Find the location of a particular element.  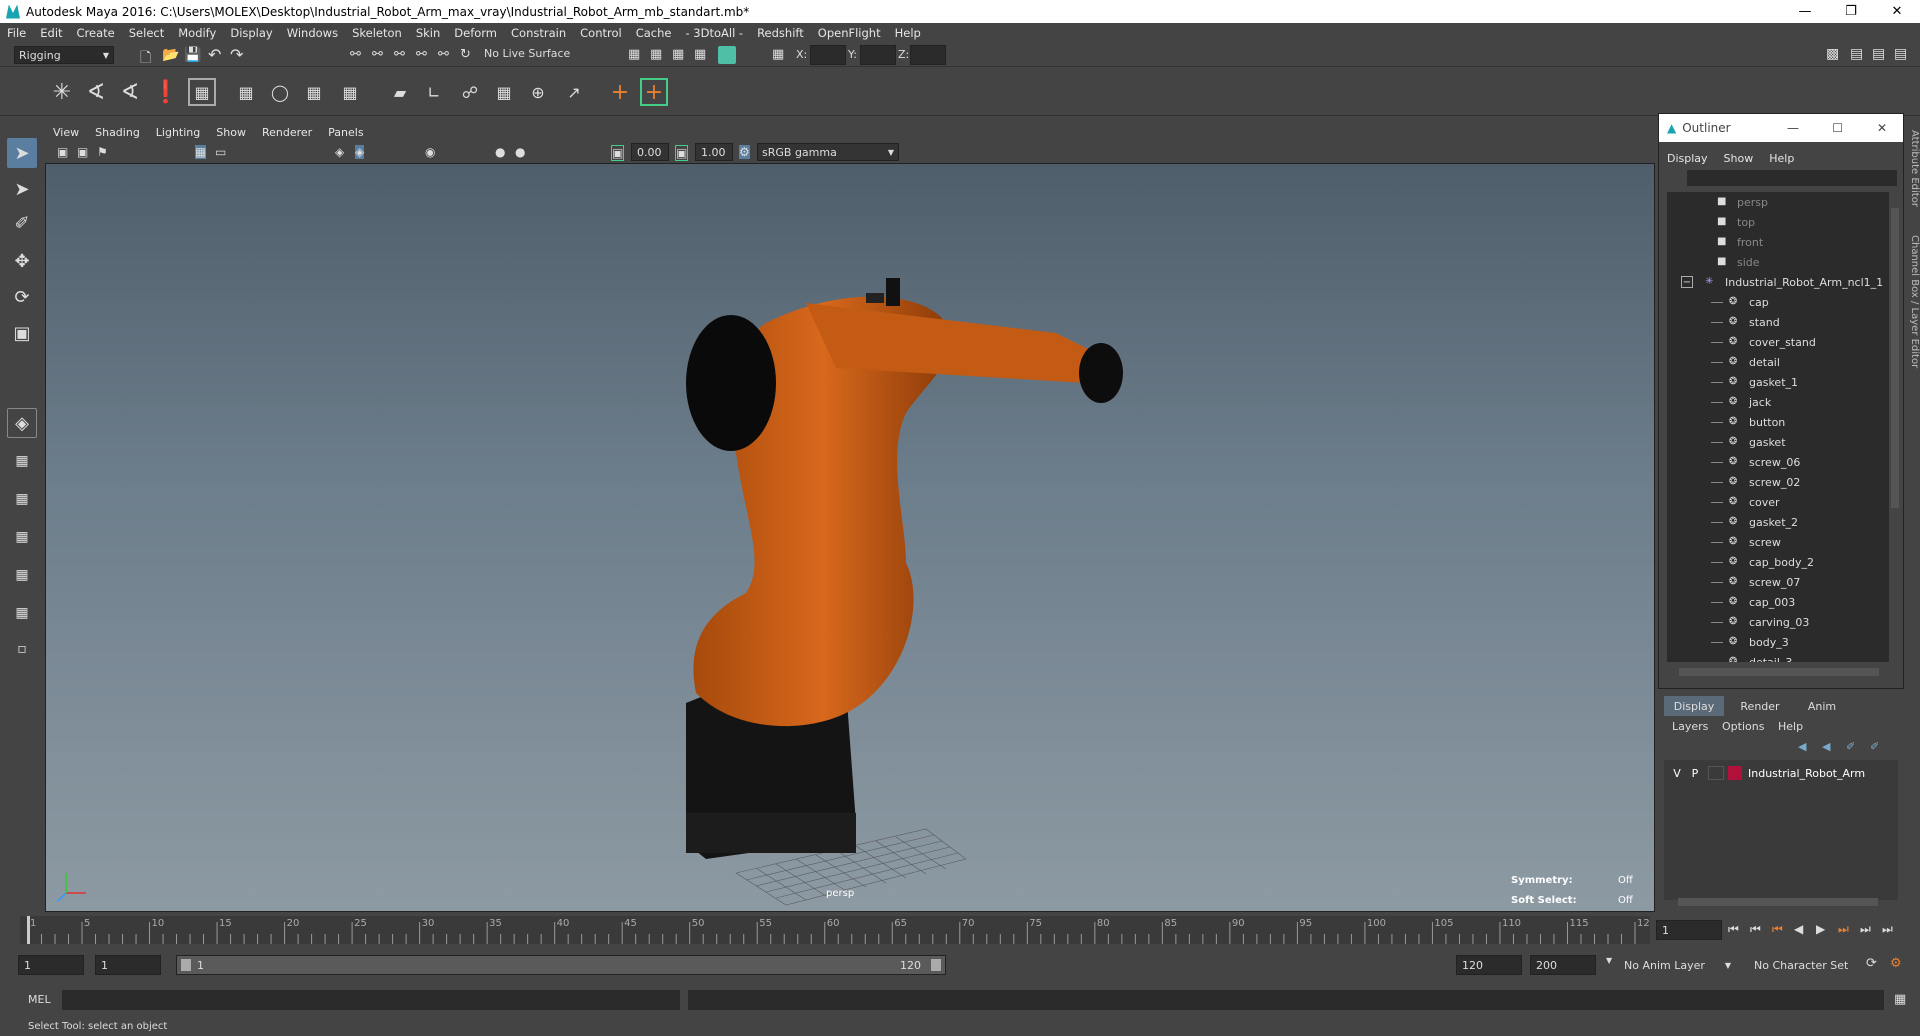

open-scene-icon: 📂 is located at coordinates (170, 55).